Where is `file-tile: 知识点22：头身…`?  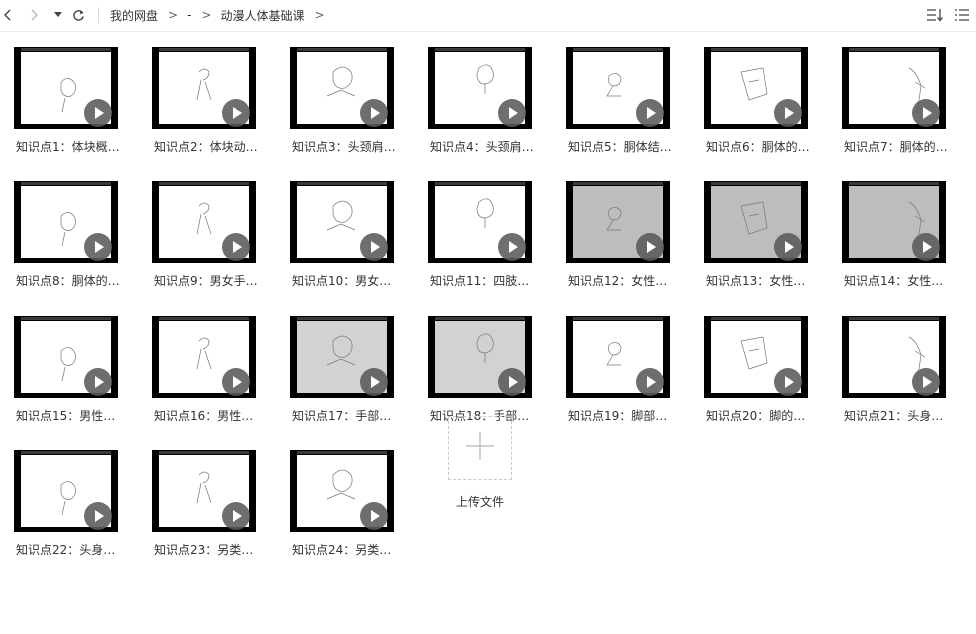 file-tile: 知识点22：头身… is located at coordinates (73, 510).